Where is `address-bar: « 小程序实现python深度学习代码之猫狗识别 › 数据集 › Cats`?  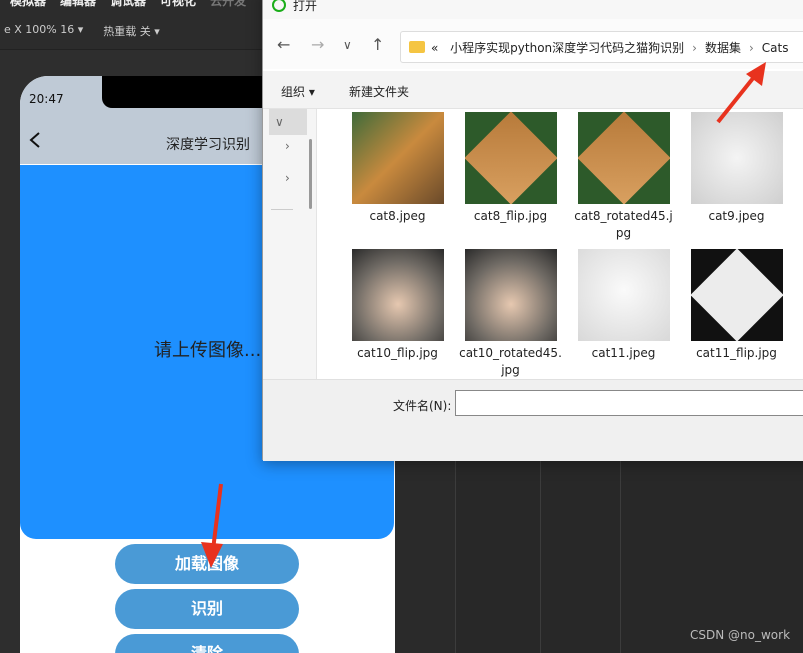 address-bar: « 小程序实现python深度学习代码之猫狗识别 › 数据集 › Cats is located at coordinates (601, 47).